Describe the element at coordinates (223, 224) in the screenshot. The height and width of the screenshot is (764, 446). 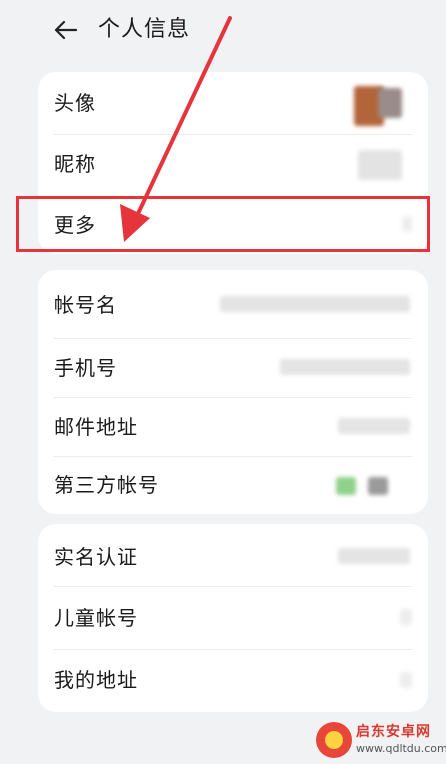
I see `highlight-box` at that location.